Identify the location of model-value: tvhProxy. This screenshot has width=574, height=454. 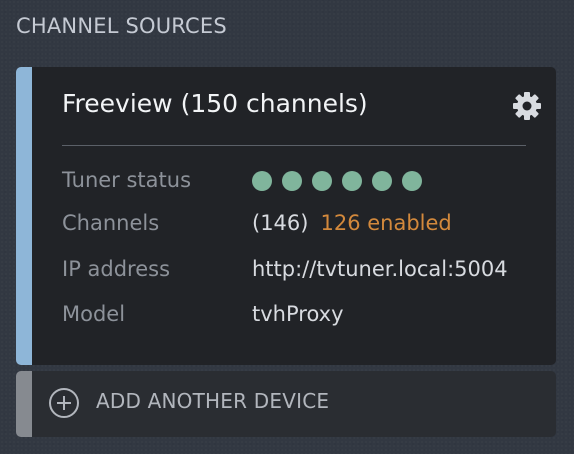
(298, 314).